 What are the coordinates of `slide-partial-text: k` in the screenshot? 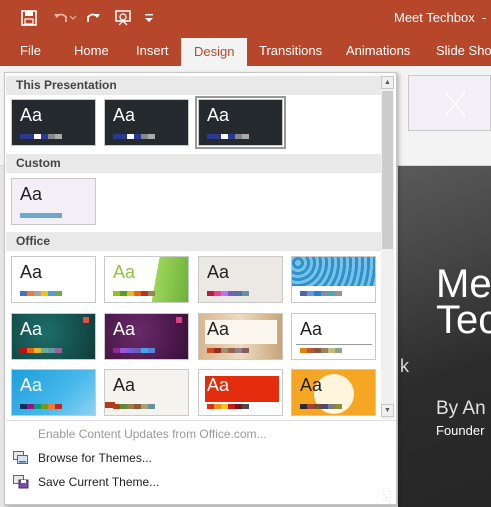 It's located at (404, 366).